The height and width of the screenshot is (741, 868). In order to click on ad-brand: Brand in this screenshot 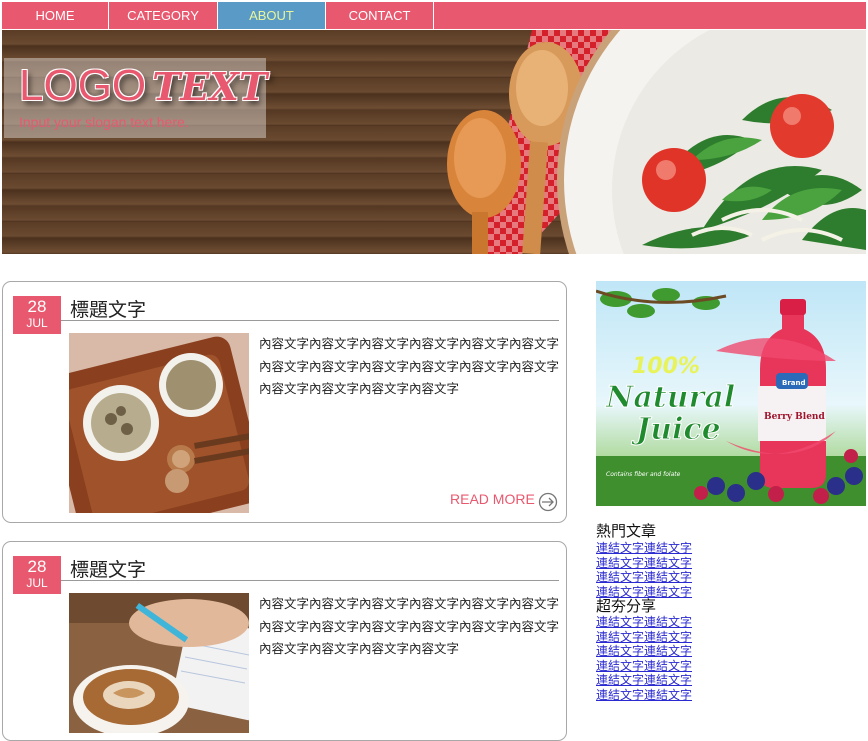, I will do `click(794, 383)`.